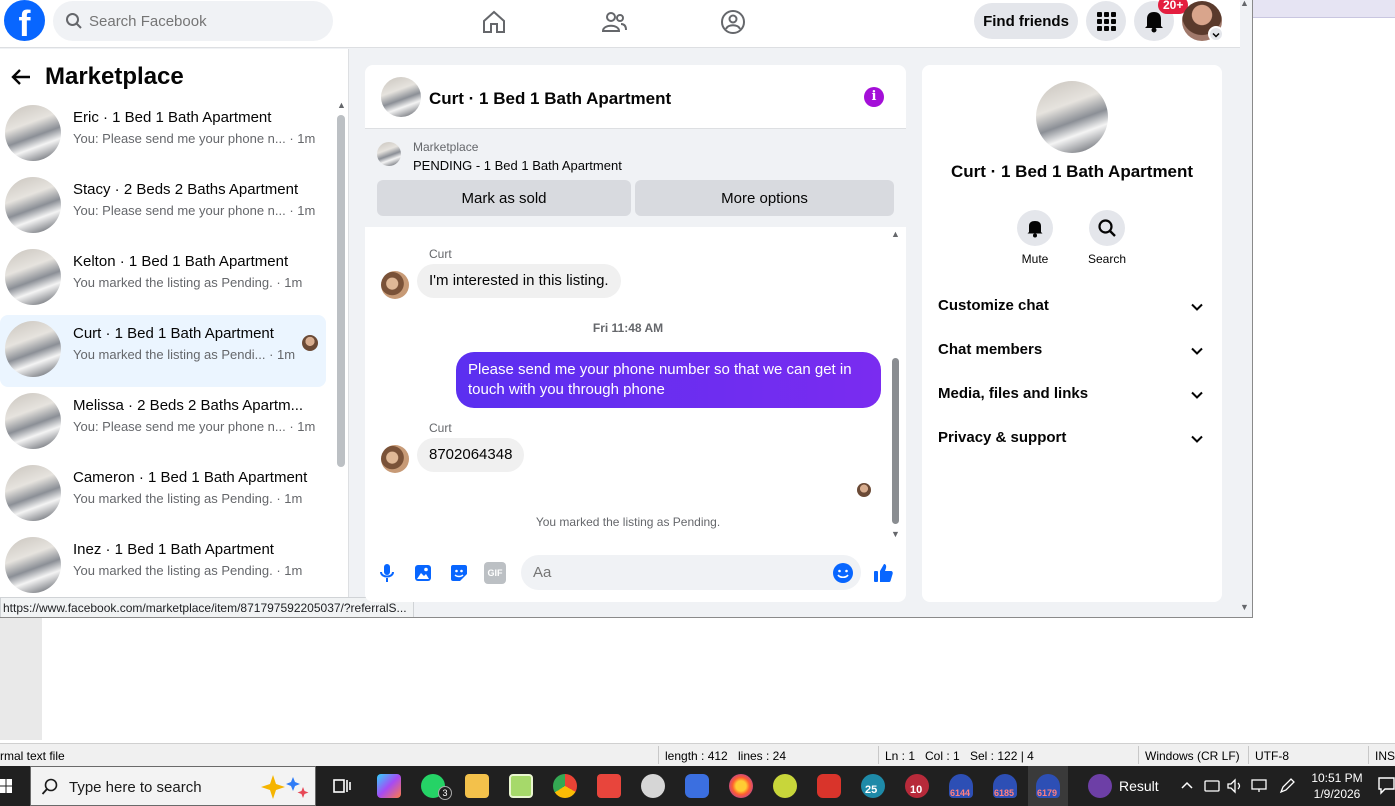 The image size is (1395, 806). I want to click on badge-25: 25, so click(871, 790).